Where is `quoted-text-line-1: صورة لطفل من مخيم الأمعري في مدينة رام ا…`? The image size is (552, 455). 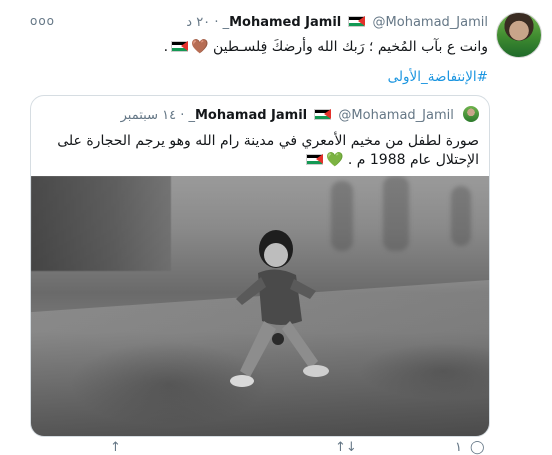 quoted-text-line-1: صورة لطفل من مخيم الأمعري في مدينة رام ا… is located at coordinates (268, 141).